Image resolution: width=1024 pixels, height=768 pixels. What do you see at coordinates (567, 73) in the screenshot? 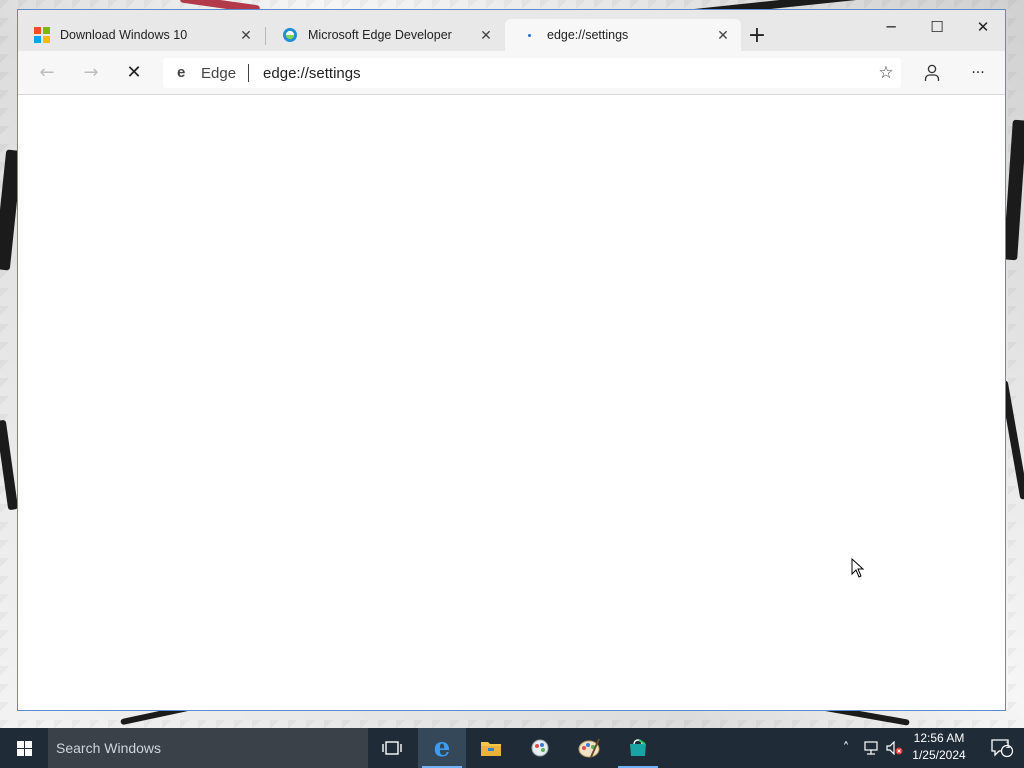
I see `url-text: edge://settings` at bounding box center [567, 73].